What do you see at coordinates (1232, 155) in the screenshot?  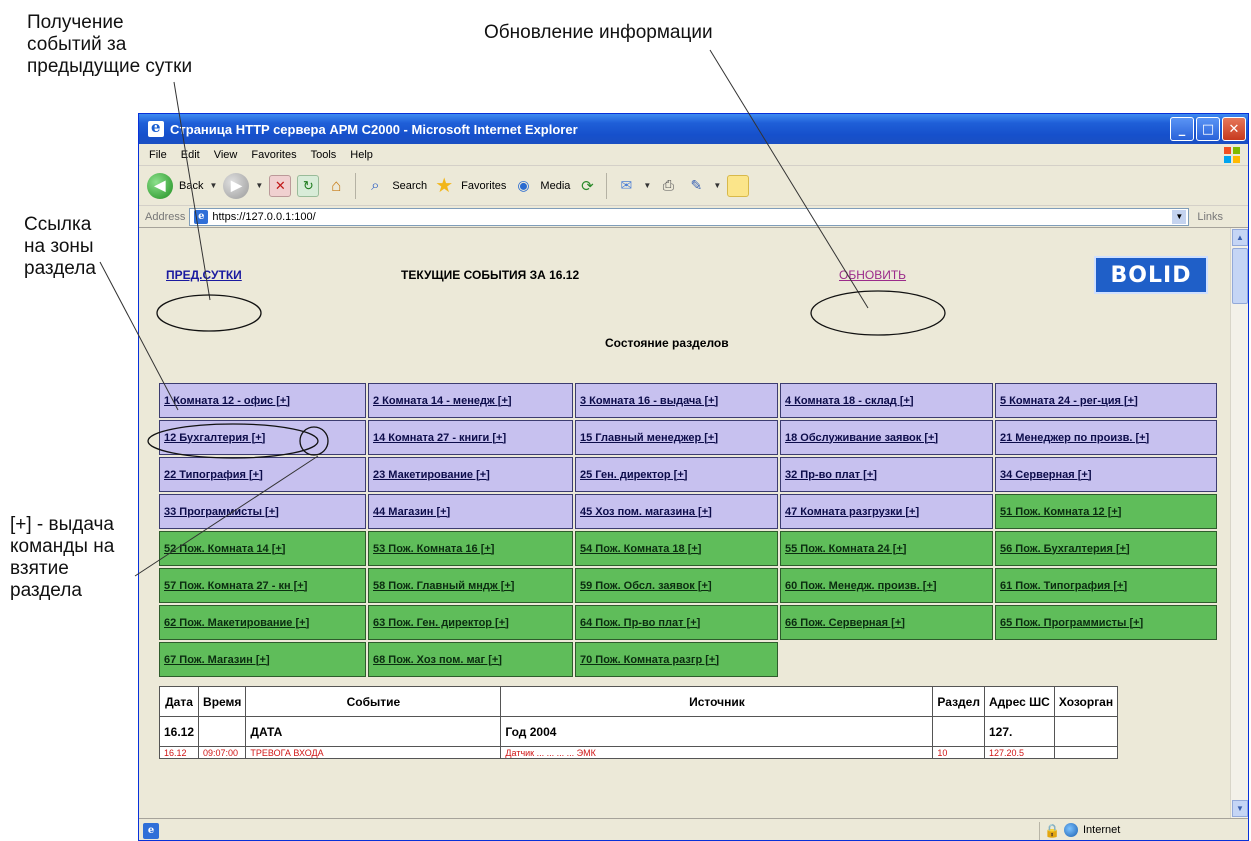 I see `windows-logo-icon` at bounding box center [1232, 155].